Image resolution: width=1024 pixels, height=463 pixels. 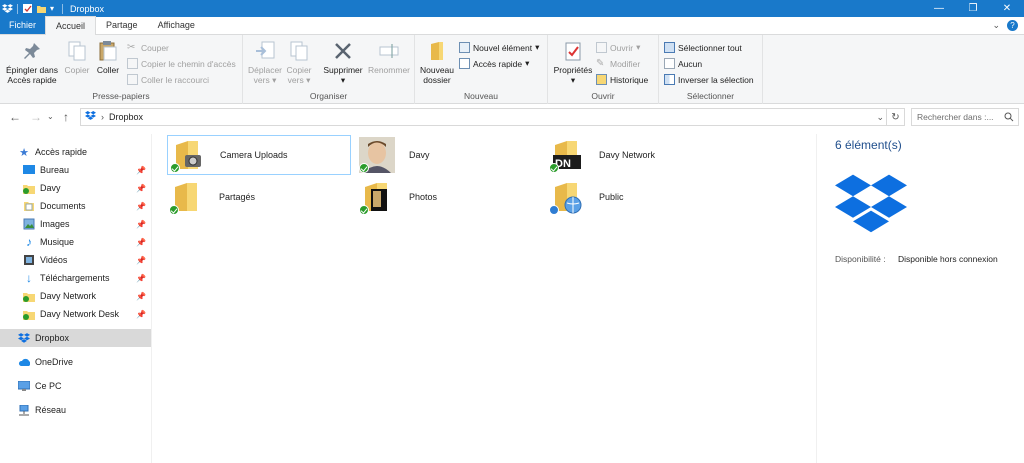 I want to click on nav-dropbox: Dropbox, so click(x=75, y=338).